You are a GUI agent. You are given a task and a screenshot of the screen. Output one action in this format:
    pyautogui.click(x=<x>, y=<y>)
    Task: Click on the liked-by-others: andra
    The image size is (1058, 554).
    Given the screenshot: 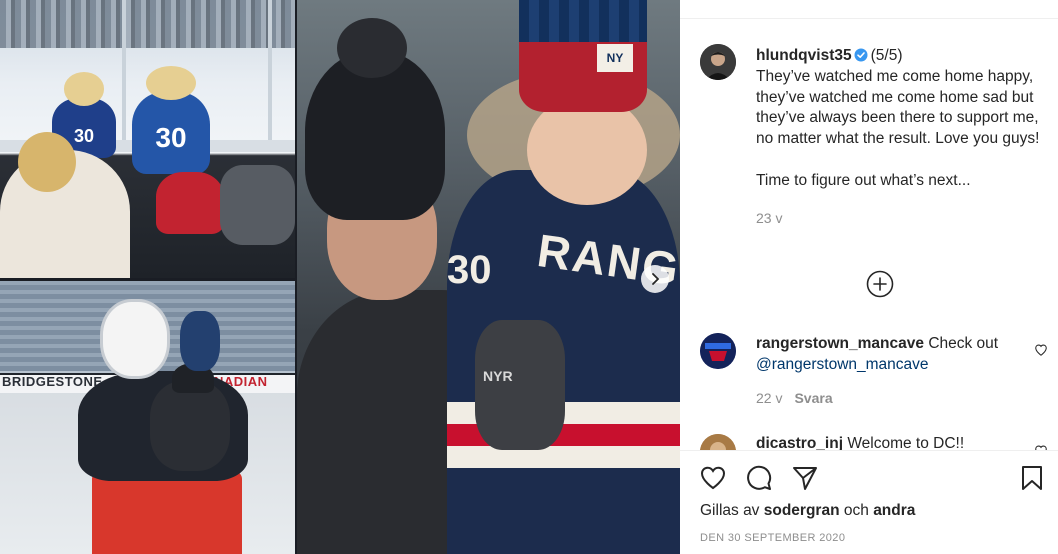 What is the action you would take?
    pyautogui.click(x=894, y=510)
    